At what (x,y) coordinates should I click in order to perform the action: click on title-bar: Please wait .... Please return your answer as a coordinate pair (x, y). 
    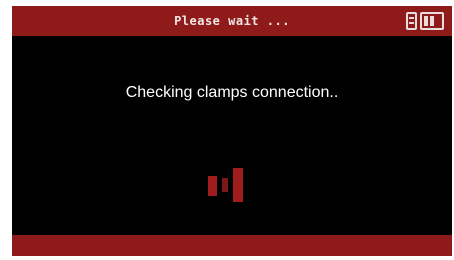
    Looking at the image, I should click on (232, 21).